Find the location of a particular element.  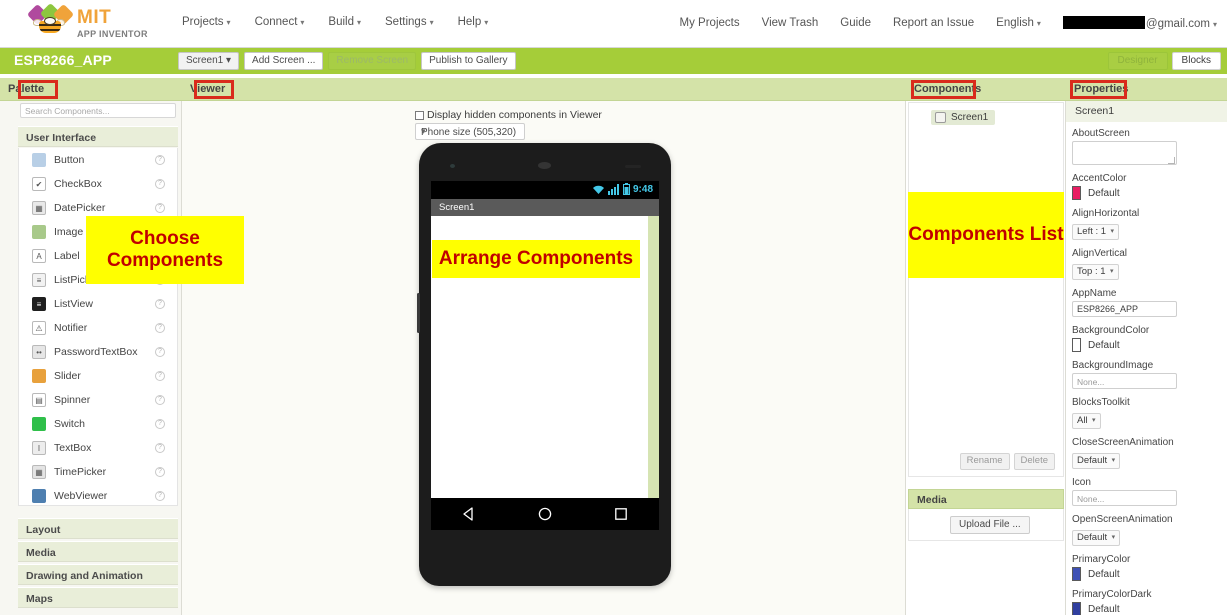

property-label: Icon is located at coordinates (1081, 482).